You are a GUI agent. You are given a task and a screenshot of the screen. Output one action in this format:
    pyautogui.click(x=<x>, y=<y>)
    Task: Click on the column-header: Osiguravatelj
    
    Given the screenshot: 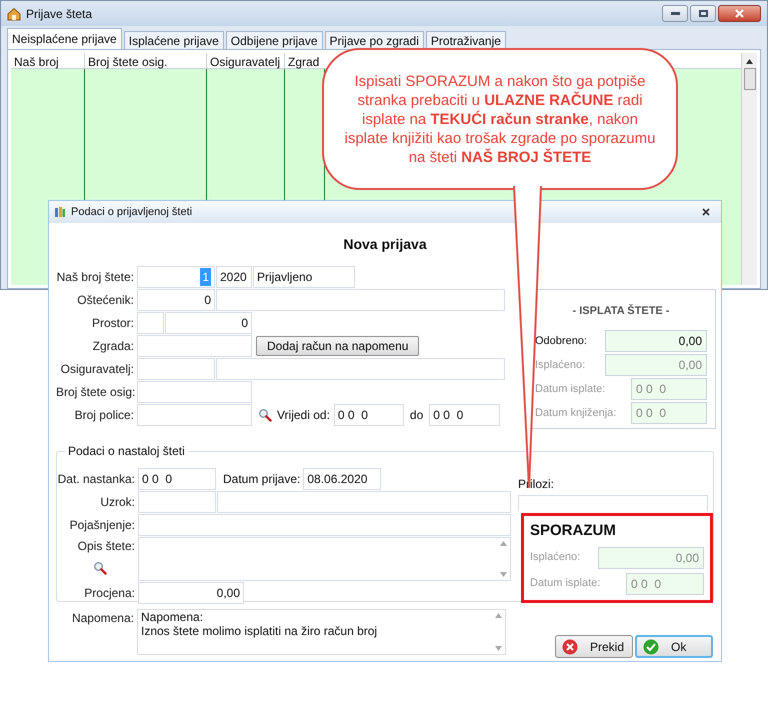 What is the action you would take?
    pyautogui.click(x=246, y=60)
    